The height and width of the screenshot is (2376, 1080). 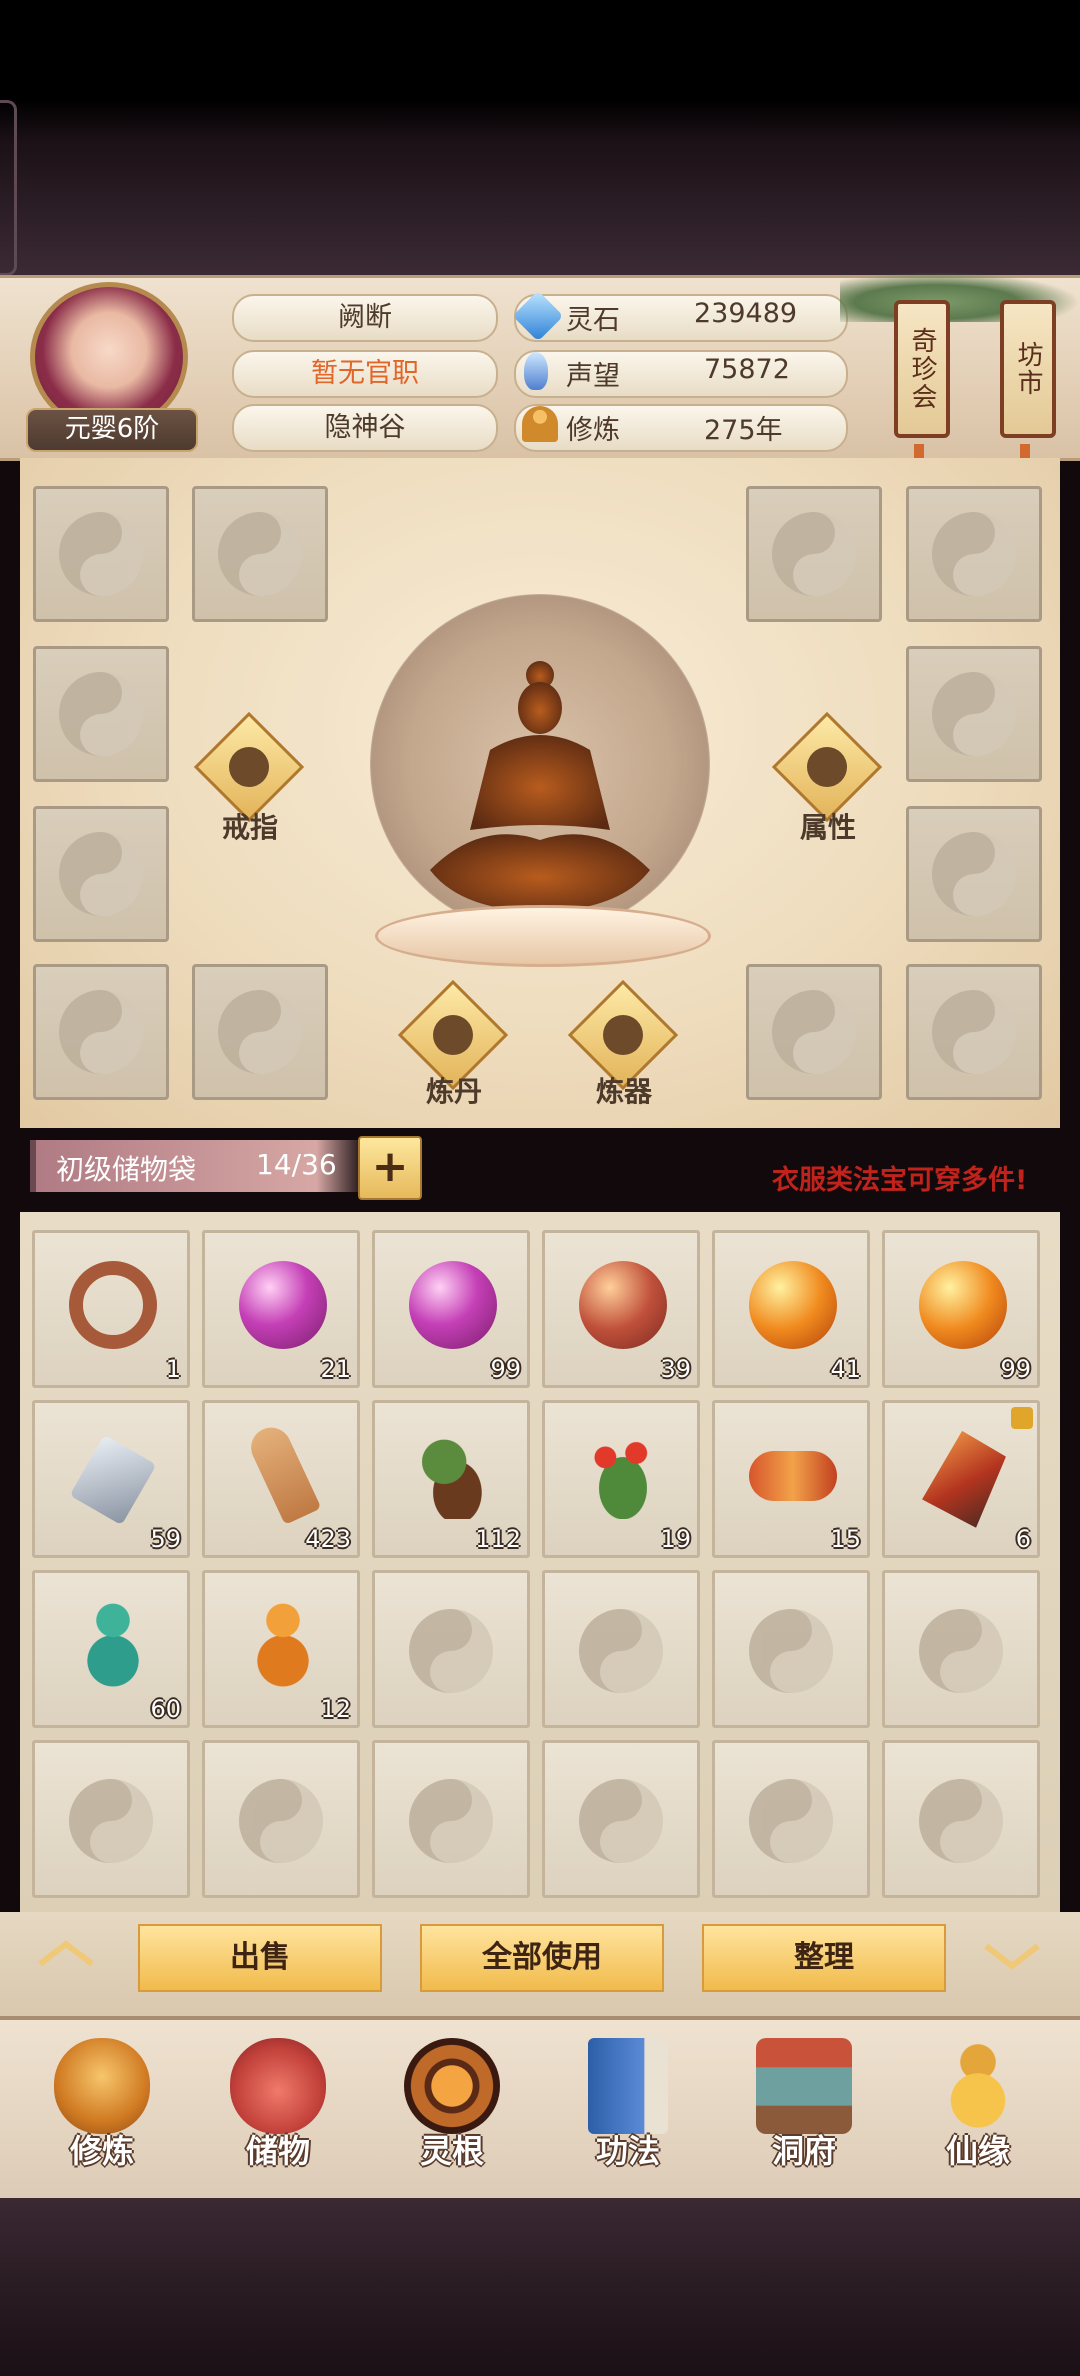 I want to click on reputation-crystal-icon, so click(x=536, y=371).